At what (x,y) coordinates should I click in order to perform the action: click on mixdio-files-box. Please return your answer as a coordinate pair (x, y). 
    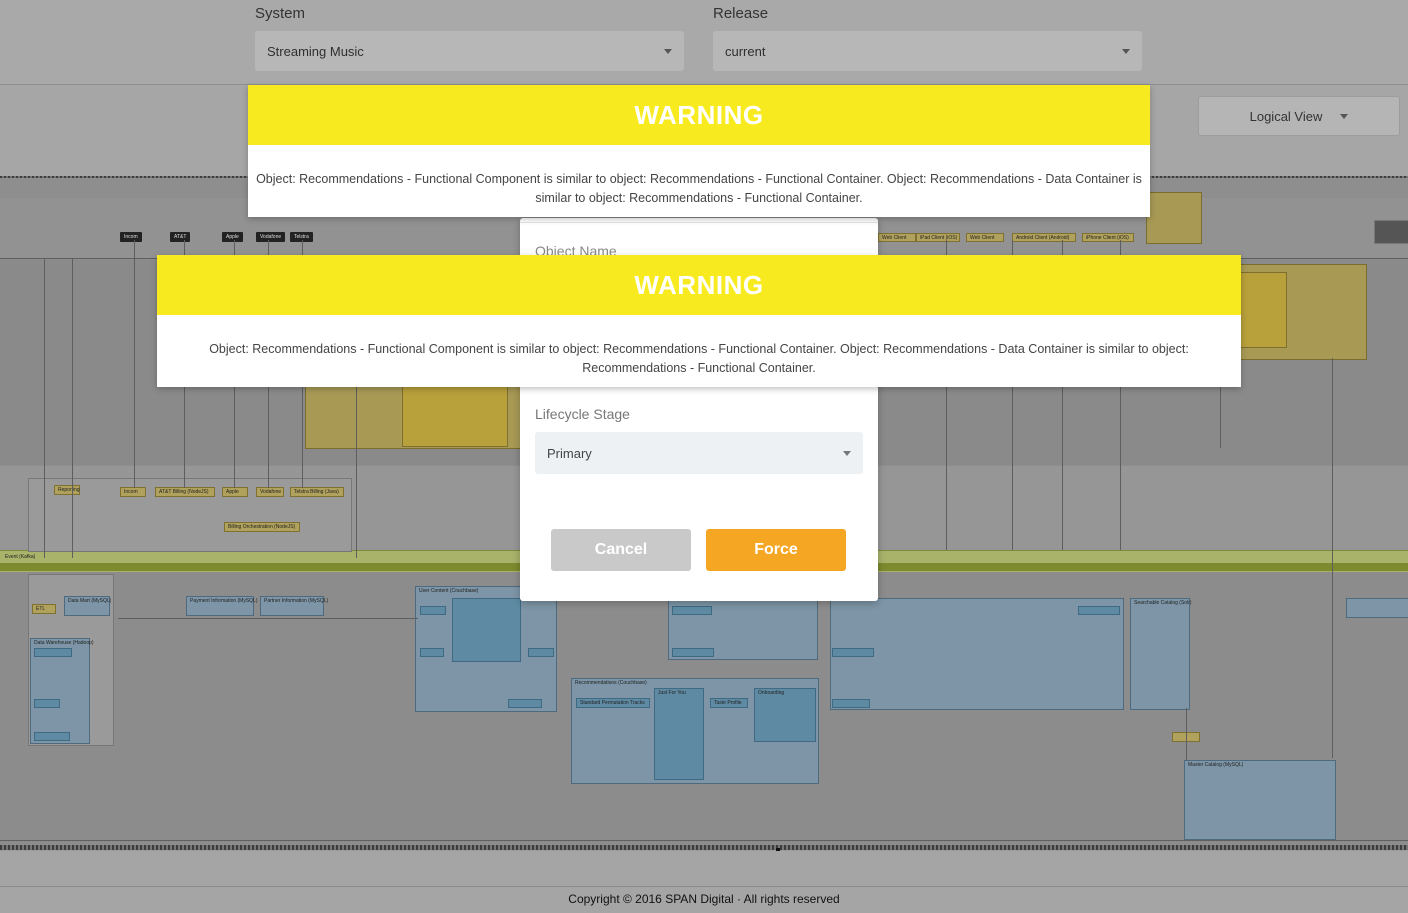
    Looking at the image, I should click on (851, 703).